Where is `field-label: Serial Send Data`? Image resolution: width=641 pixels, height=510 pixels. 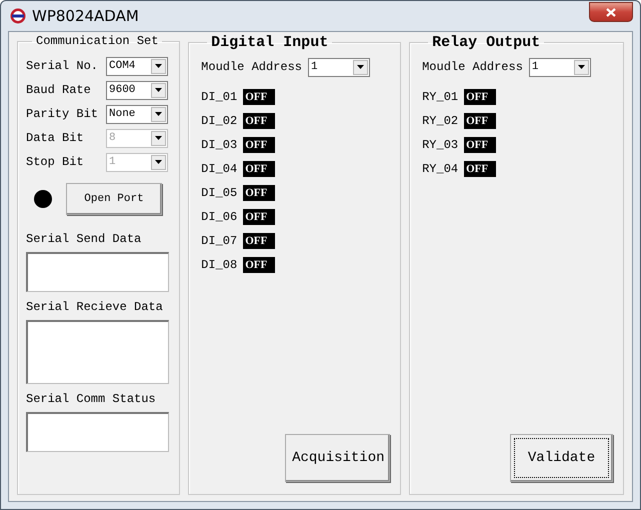 field-label: Serial Send Data is located at coordinates (84, 239).